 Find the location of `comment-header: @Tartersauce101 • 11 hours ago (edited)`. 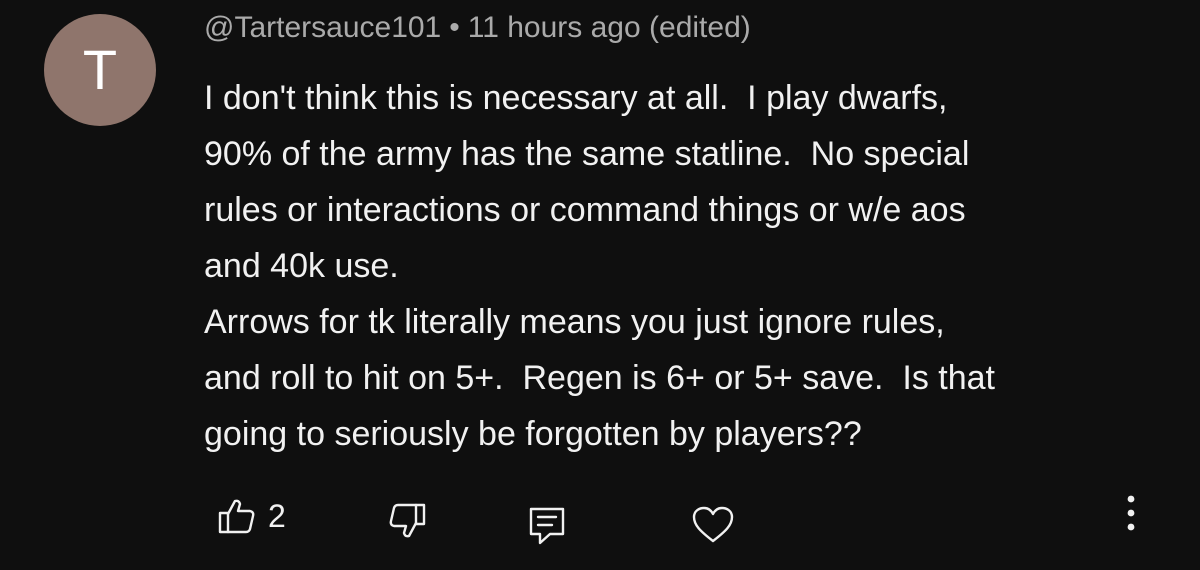

comment-header: @Tartersauce101 • 11 hours ago (edited) is located at coordinates (477, 28).